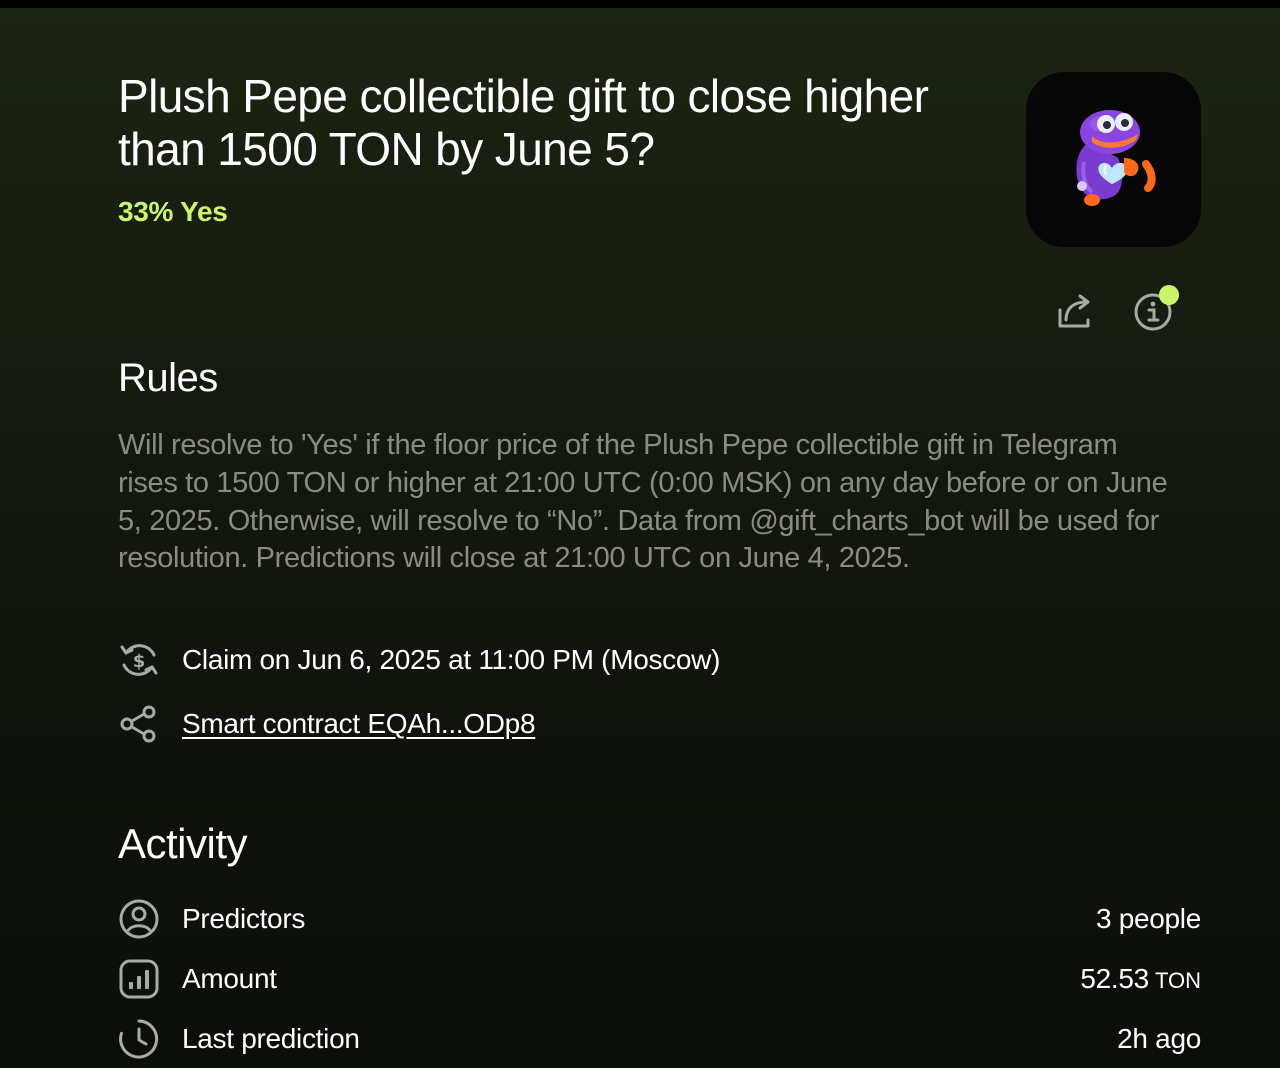 This screenshot has height=1068, width=1280. What do you see at coordinates (1177, 980) in the screenshot?
I see `amount-unit: TON` at bounding box center [1177, 980].